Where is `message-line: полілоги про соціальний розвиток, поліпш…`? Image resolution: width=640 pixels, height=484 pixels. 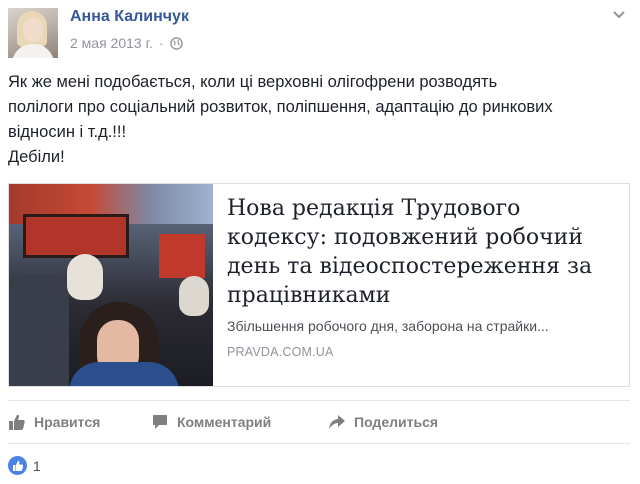 message-line: полілоги про соціальний розвиток, поліпш… is located at coordinates (280, 107).